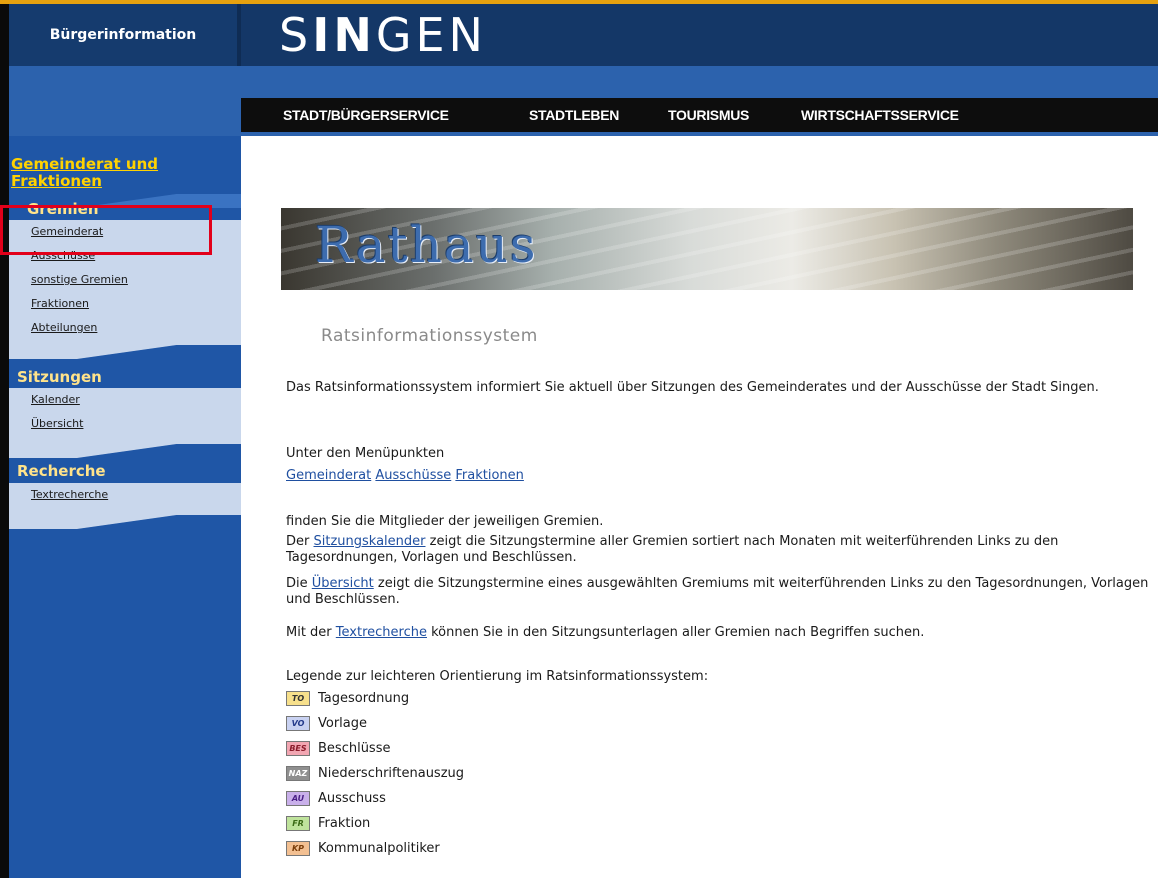 This screenshot has width=1158, height=878. What do you see at coordinates (120, 173) in the screenshot?
I see `sidebar-top-link: Gemeinderat und Fraktionen` at bounding box center [120, 173].